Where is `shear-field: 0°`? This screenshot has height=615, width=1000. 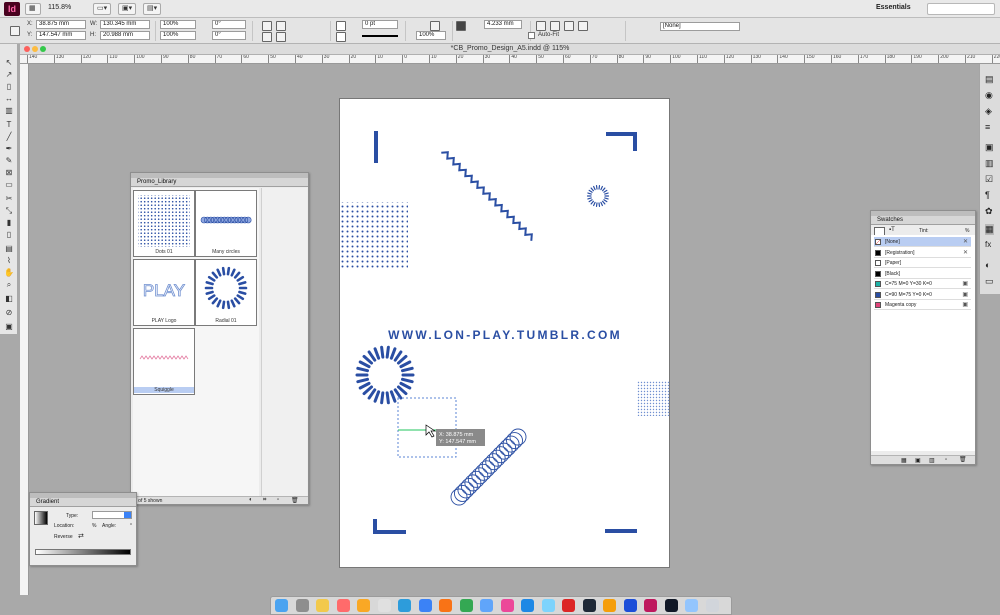 shear-field: 0° is located at coordinates (229, 35).